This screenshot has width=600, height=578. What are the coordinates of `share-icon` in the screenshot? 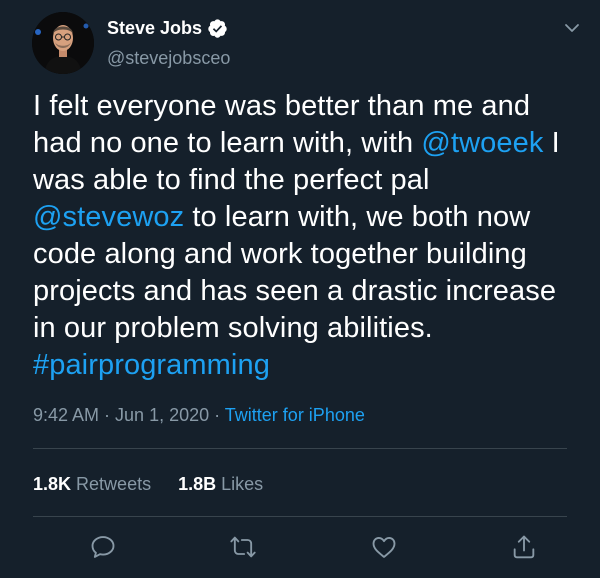 It's located at (524, 547).